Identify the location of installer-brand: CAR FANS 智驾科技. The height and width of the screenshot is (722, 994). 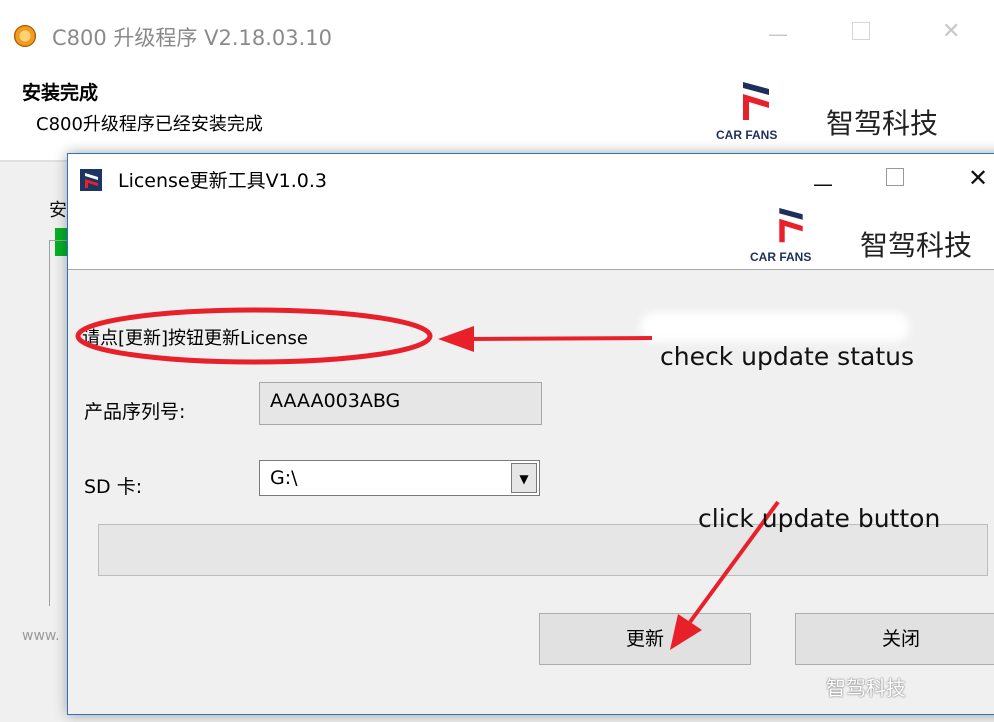
(849, 117).